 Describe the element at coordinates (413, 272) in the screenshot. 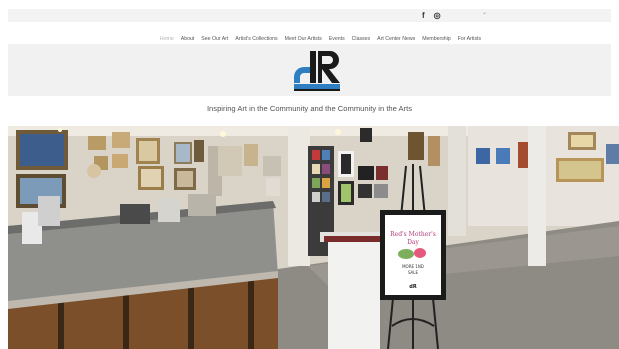

I see `easel-sign-line4: SALE` at that location.